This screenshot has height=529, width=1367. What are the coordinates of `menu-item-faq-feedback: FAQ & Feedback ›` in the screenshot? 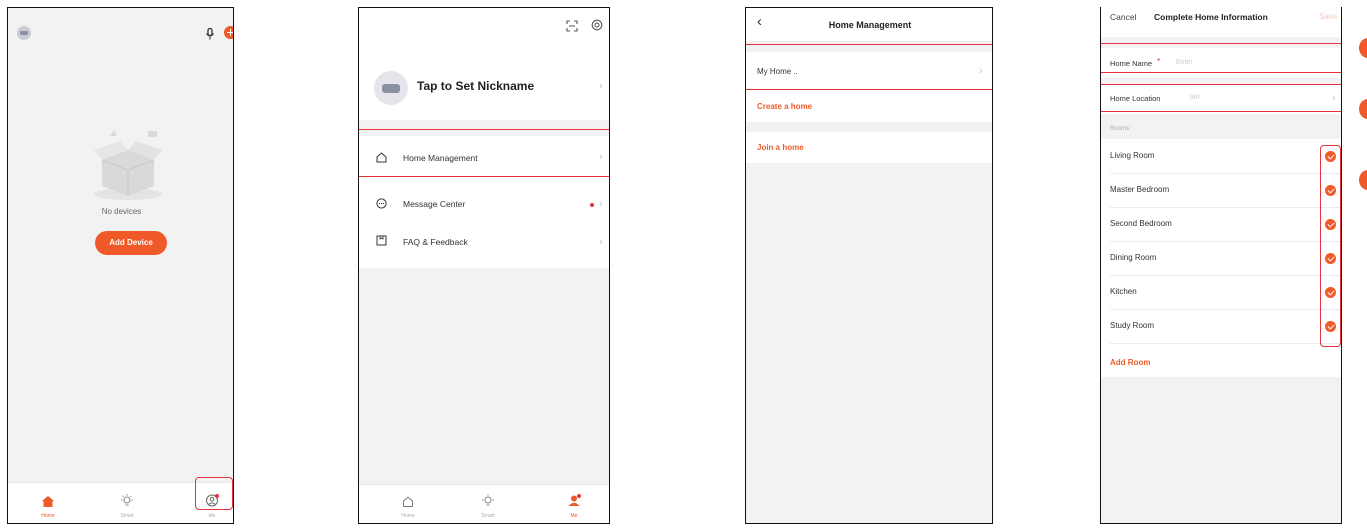 It's located at (484, 242).